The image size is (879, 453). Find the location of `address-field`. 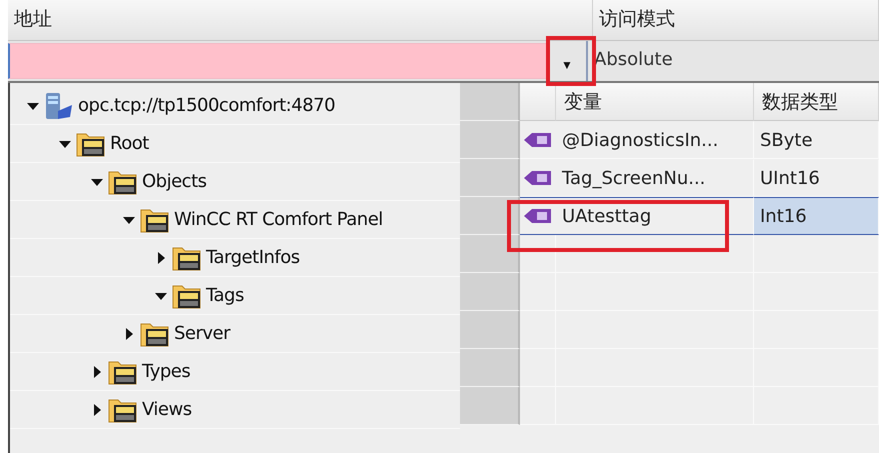

address-field is located at coordinates (278, 61).